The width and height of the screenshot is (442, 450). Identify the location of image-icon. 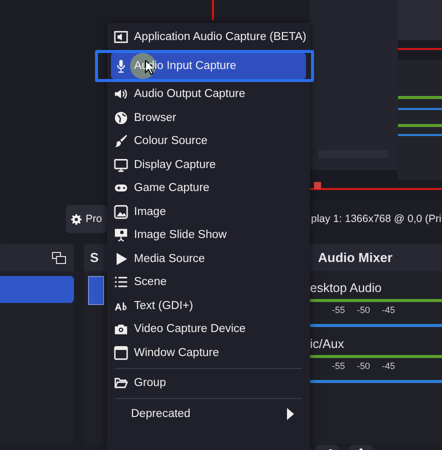
(121, 211).